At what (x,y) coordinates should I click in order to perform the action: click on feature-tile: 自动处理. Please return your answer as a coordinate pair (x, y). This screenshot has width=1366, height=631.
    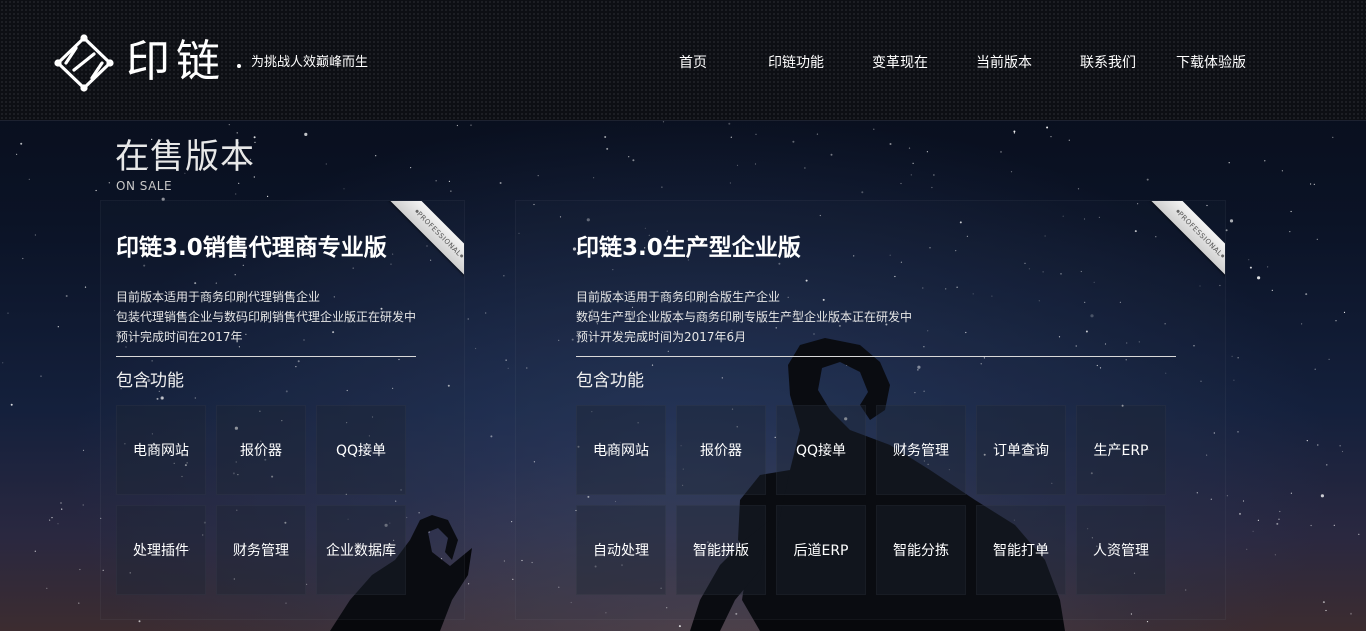
    Looking at the image, I should click on (621, 550).